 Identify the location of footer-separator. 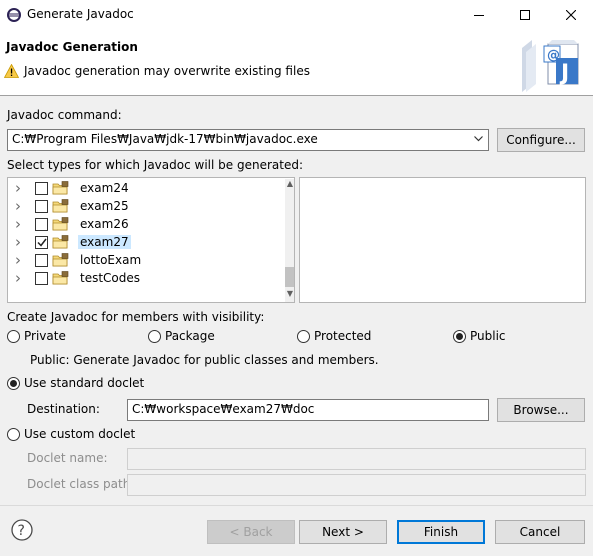
(296, 505).